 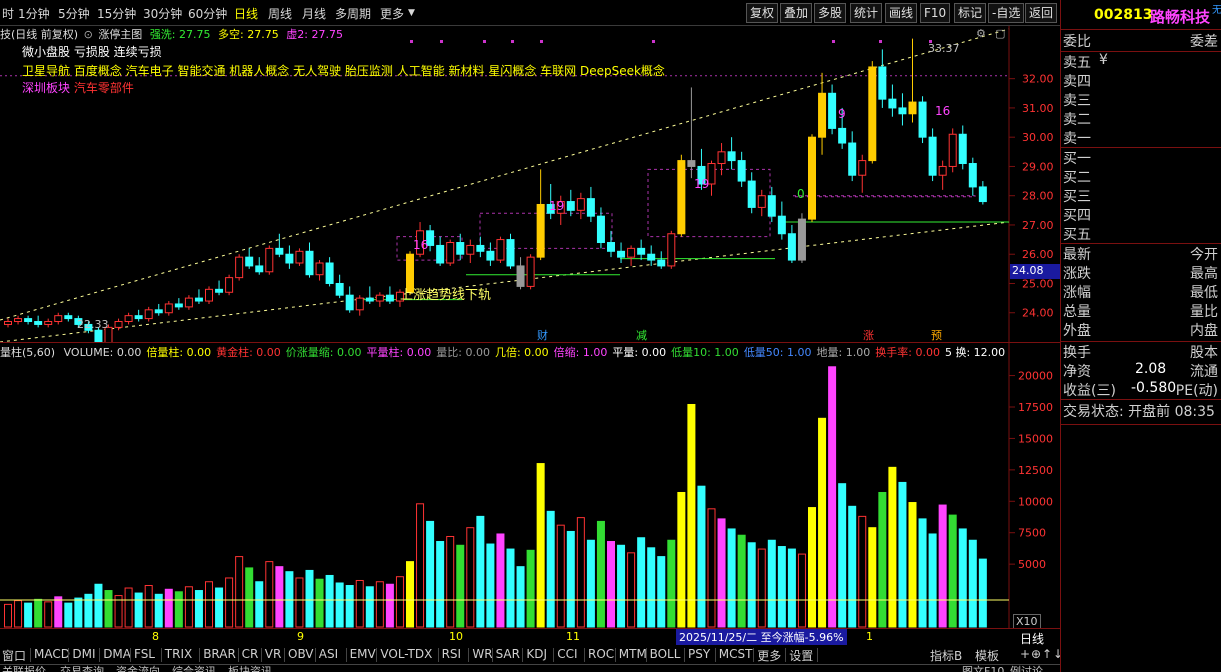 I want to click on period-daily: 日线, so click(x=246, y=13).